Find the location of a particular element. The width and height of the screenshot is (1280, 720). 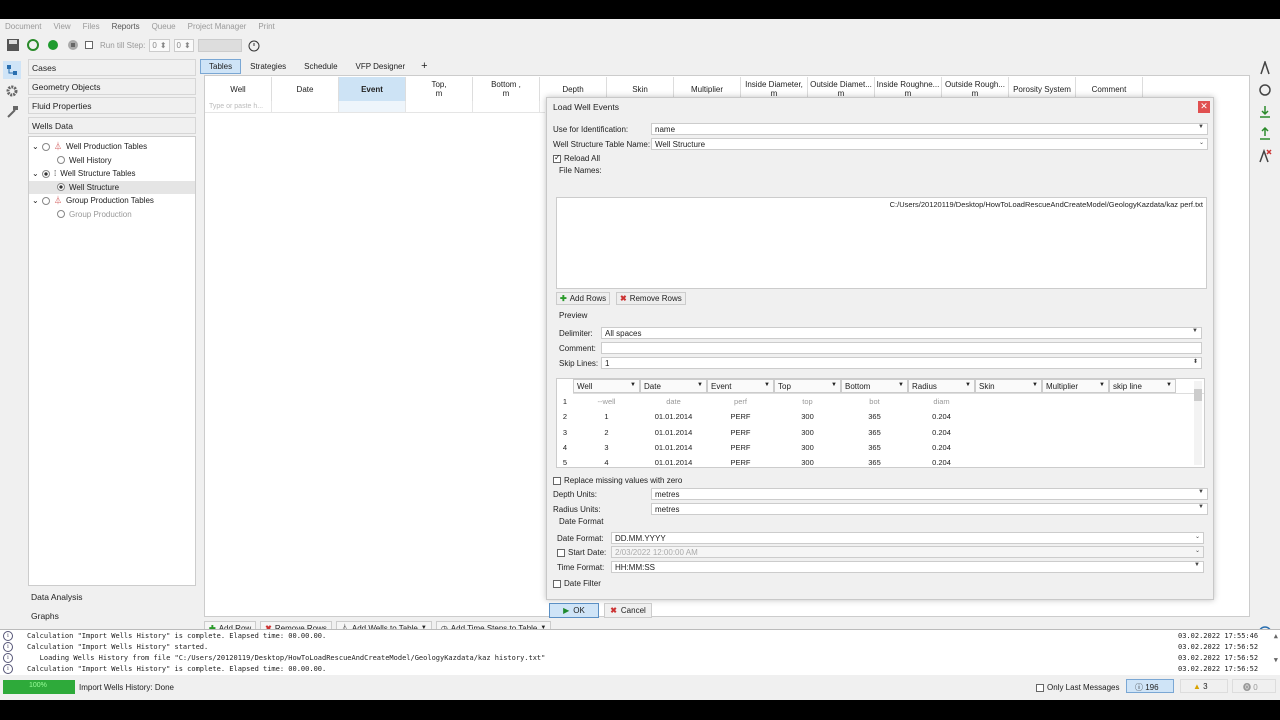

tree-view-icon is located at coordinates (12, 70).